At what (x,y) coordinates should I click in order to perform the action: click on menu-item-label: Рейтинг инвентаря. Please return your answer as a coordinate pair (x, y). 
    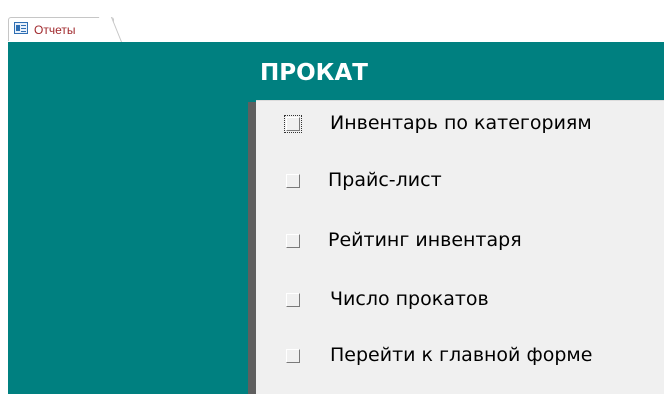
    Looking at the image, I should click on (425, 240).